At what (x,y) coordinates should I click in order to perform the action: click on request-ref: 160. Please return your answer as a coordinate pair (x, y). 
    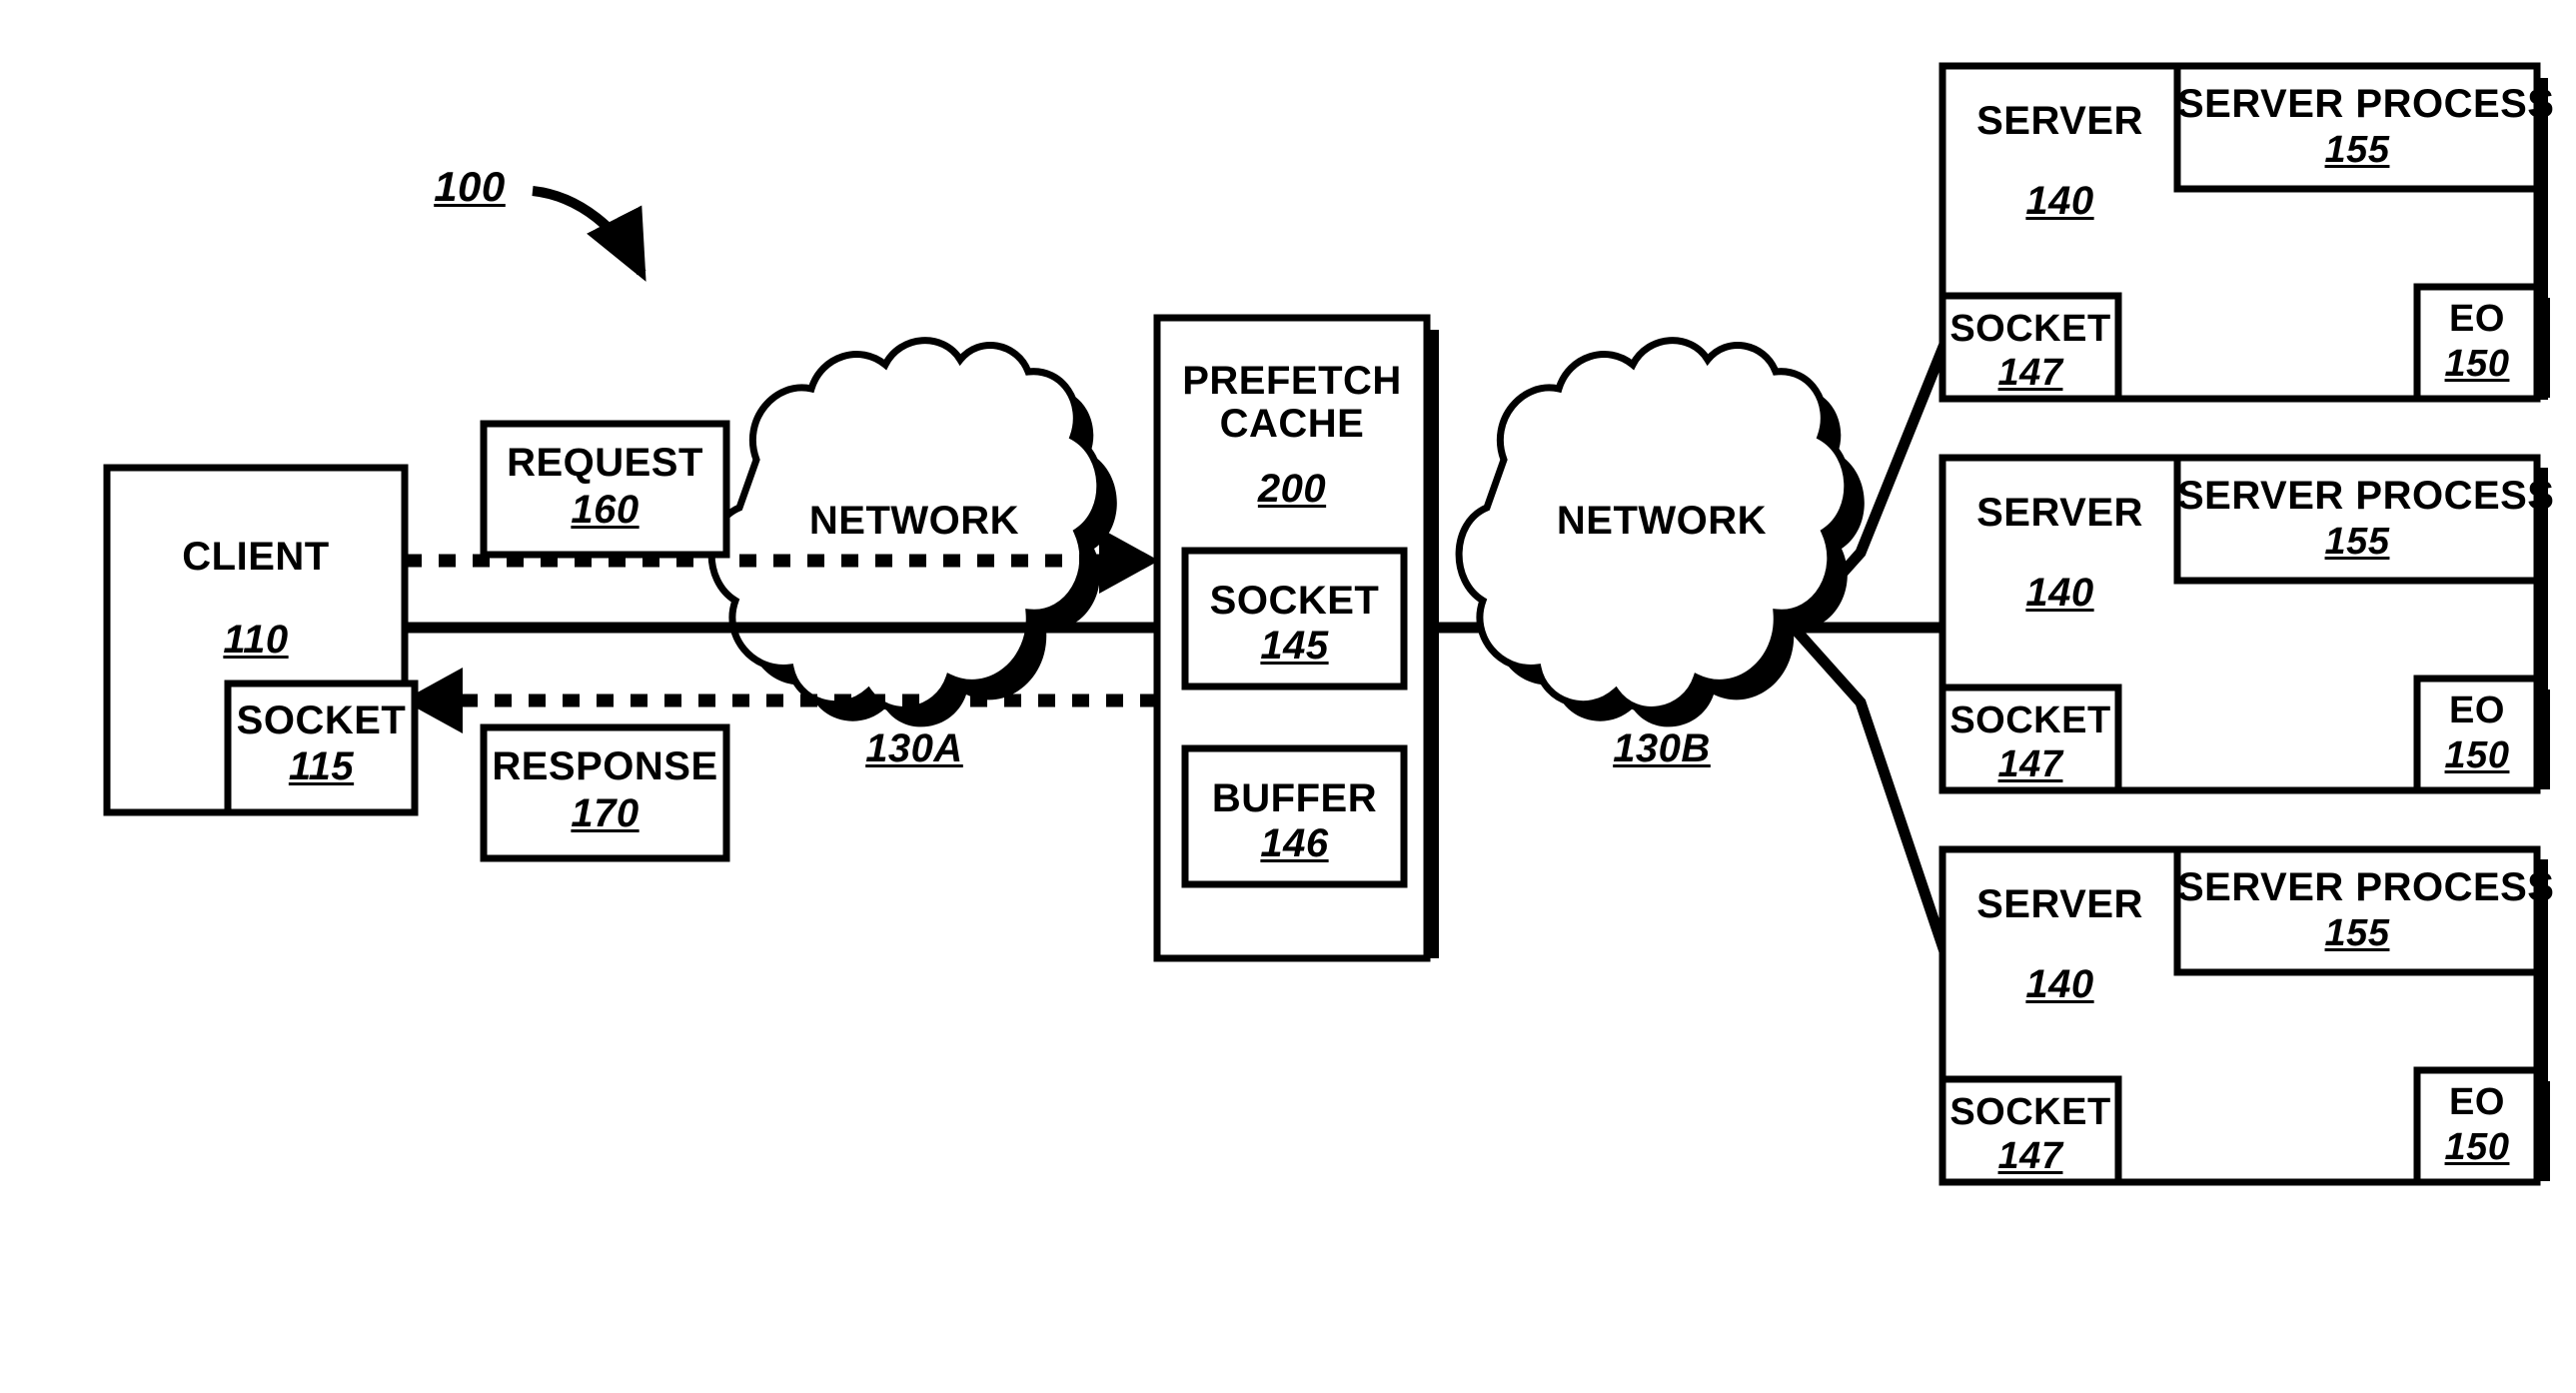
    Looking at the image, I should click on (605, 510).